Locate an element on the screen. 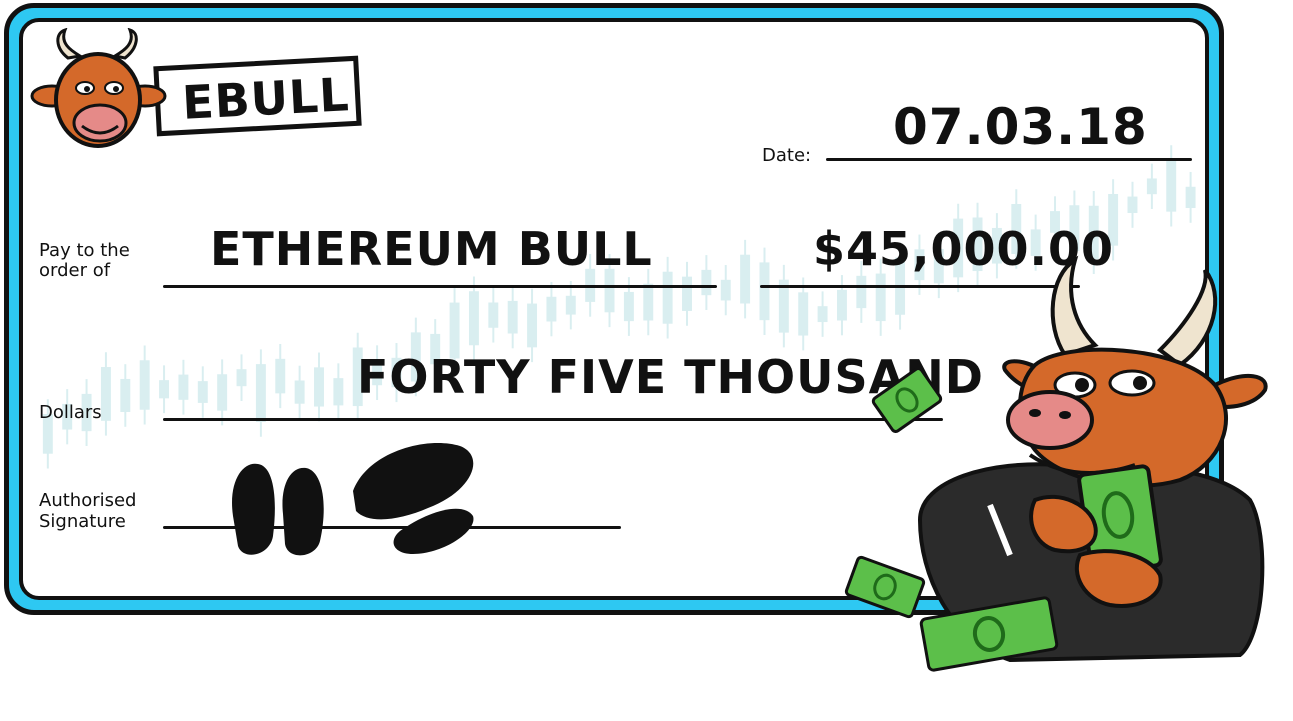  signature-label-line1: Authorised is located at coordinates (88, 500).